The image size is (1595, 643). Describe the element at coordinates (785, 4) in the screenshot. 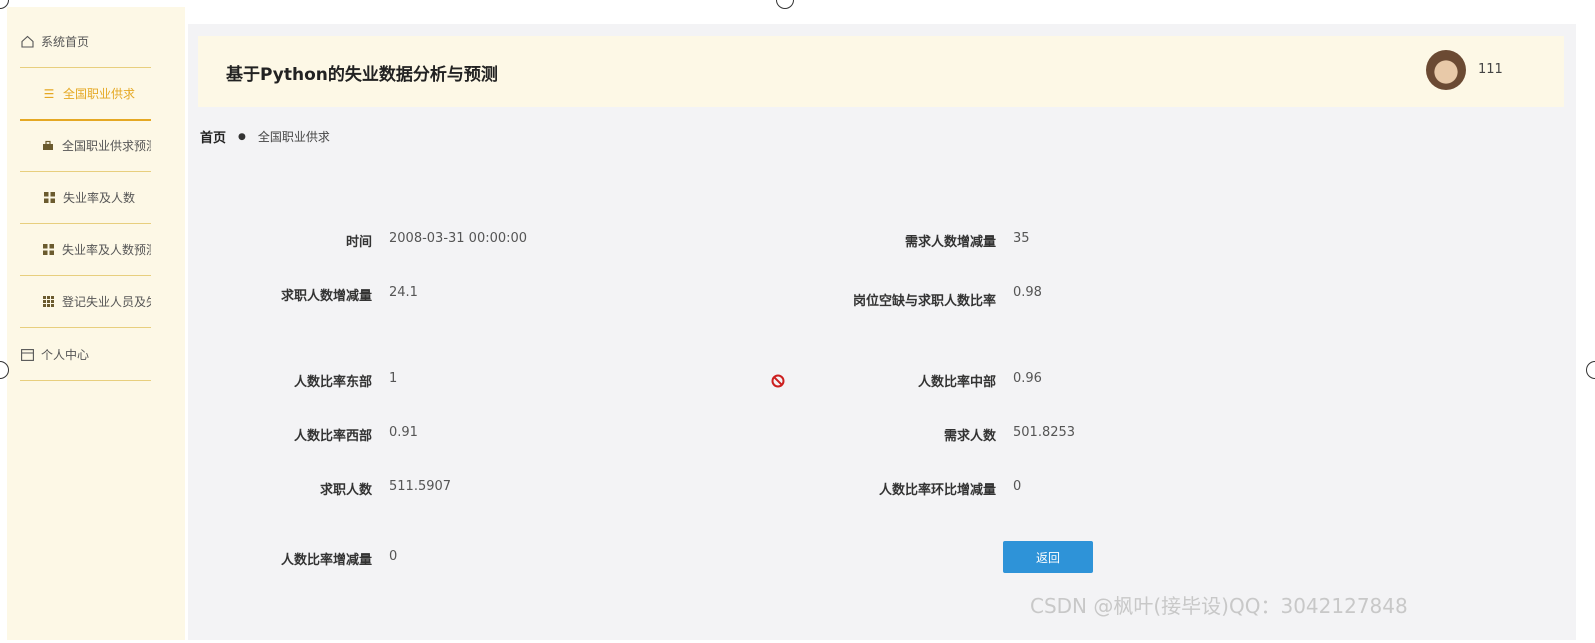

I see `resize-handle-top-center` at that location.